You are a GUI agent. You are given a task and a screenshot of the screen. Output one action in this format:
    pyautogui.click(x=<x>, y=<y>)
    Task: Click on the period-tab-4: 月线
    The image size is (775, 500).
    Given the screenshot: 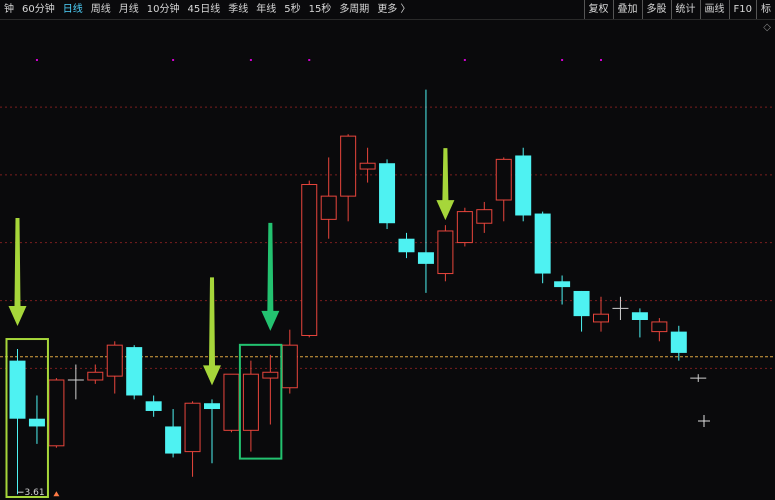 What is the action you would take?
    pyautogui.click(x=129, y=9)
    